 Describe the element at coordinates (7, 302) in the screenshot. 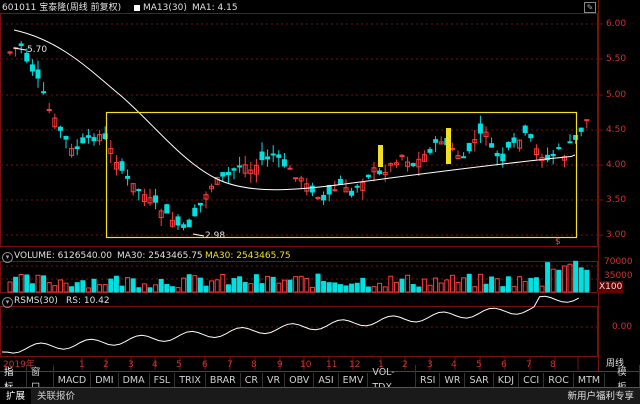

I see `rsms-panel-icon: ▾` at that location.